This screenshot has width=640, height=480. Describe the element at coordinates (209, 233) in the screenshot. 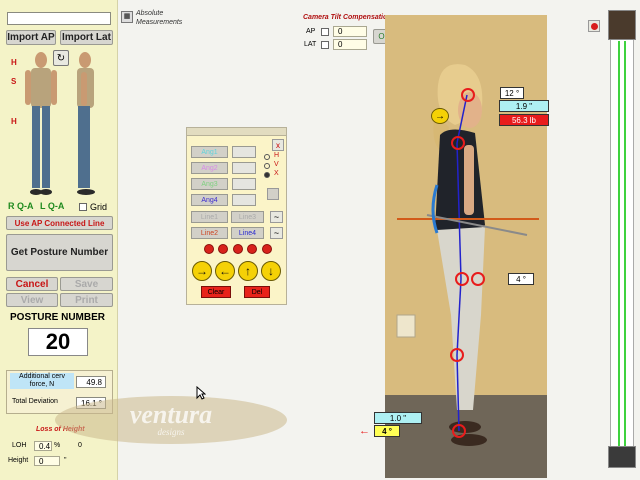

I see `line2-button: Line2` at that location.